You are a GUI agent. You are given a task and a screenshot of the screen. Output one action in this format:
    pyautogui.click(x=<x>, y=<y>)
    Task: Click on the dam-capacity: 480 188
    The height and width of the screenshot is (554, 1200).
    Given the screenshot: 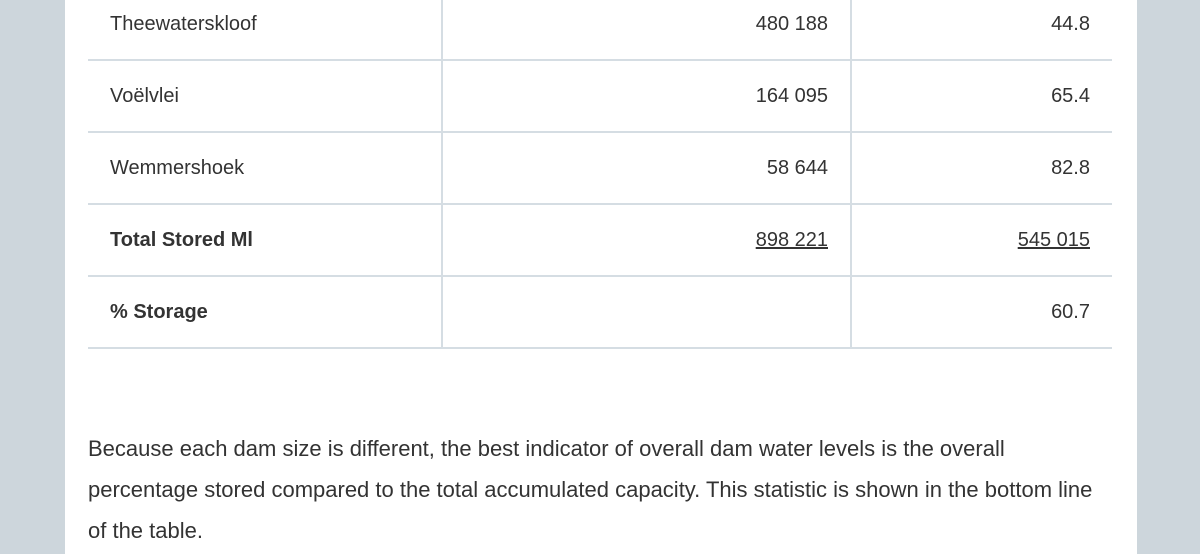 What is the action you would take?
    pyautogui.click(x=646, y=30)
    